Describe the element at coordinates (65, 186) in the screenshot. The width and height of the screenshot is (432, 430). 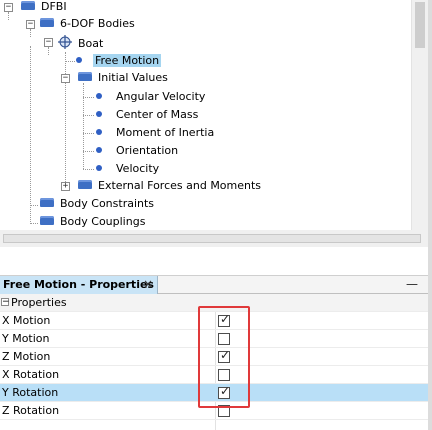
I see `expand-toggle: +` at that location.